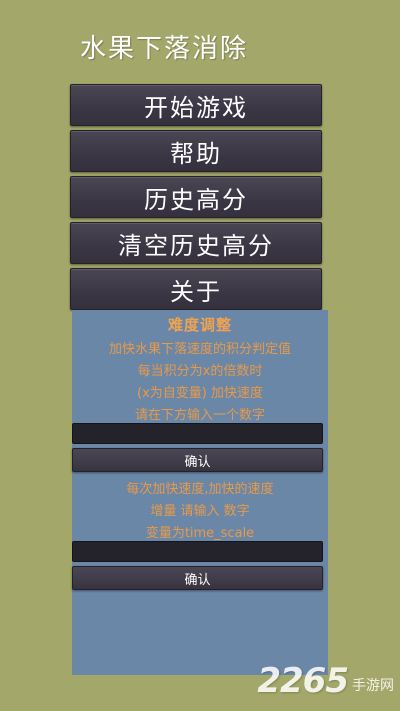 This screenshot has width=400, height=711. I want to click on difficulty-line-3: (x为自变量) 加快速度, so click(200, 393).